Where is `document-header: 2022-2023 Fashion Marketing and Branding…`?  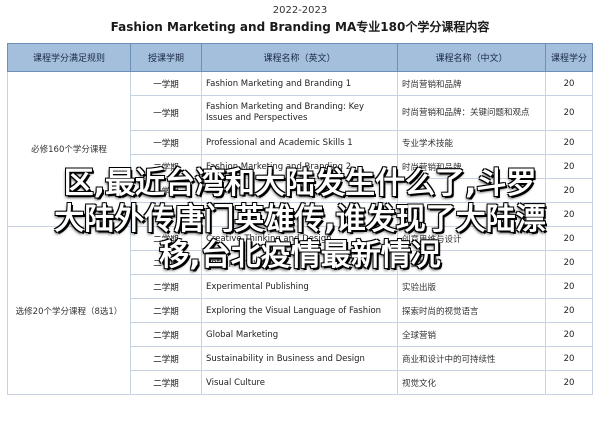
document-header: 2022-2023 Fashion Marketing and Branding… is located at coordinates (300, 17).